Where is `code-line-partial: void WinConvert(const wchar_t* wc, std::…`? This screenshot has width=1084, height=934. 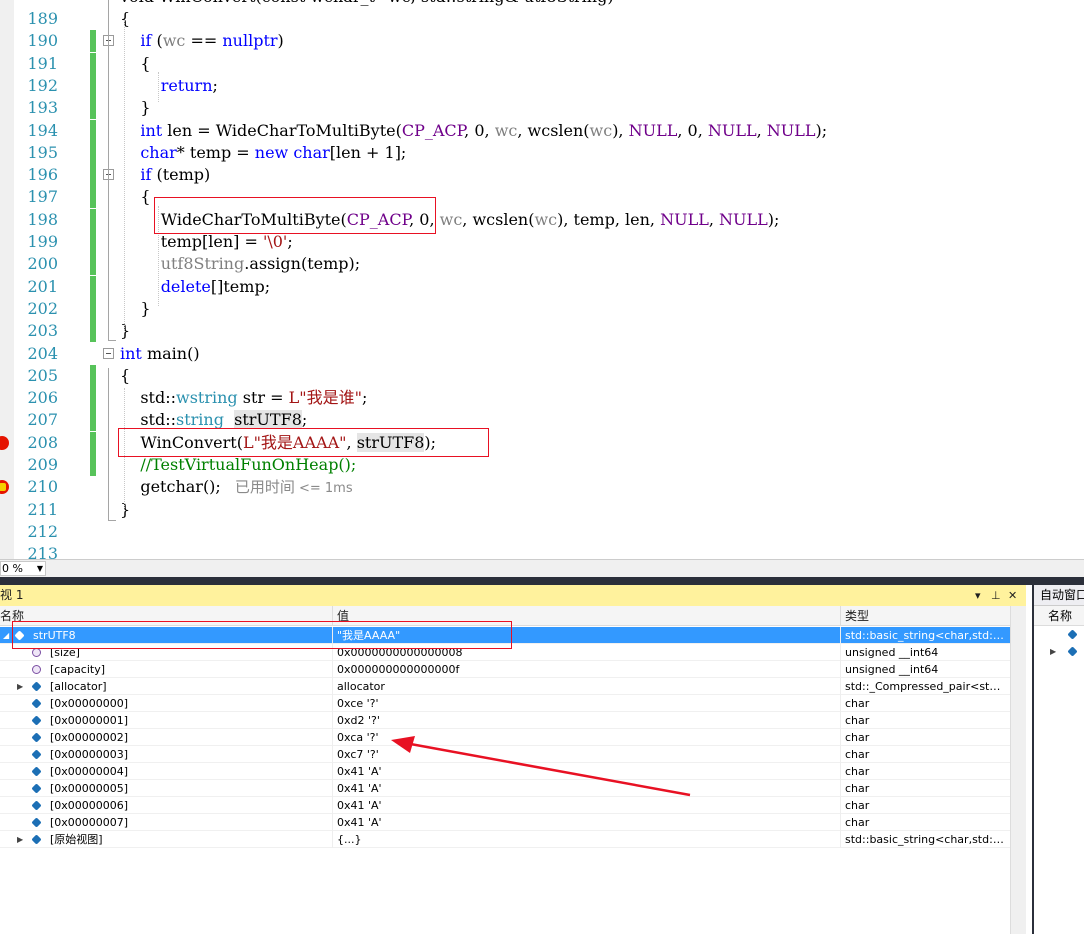 code-line-partial: void WinConvert(const wchar_t* wc, std::… is located at coordinates (542, 4).